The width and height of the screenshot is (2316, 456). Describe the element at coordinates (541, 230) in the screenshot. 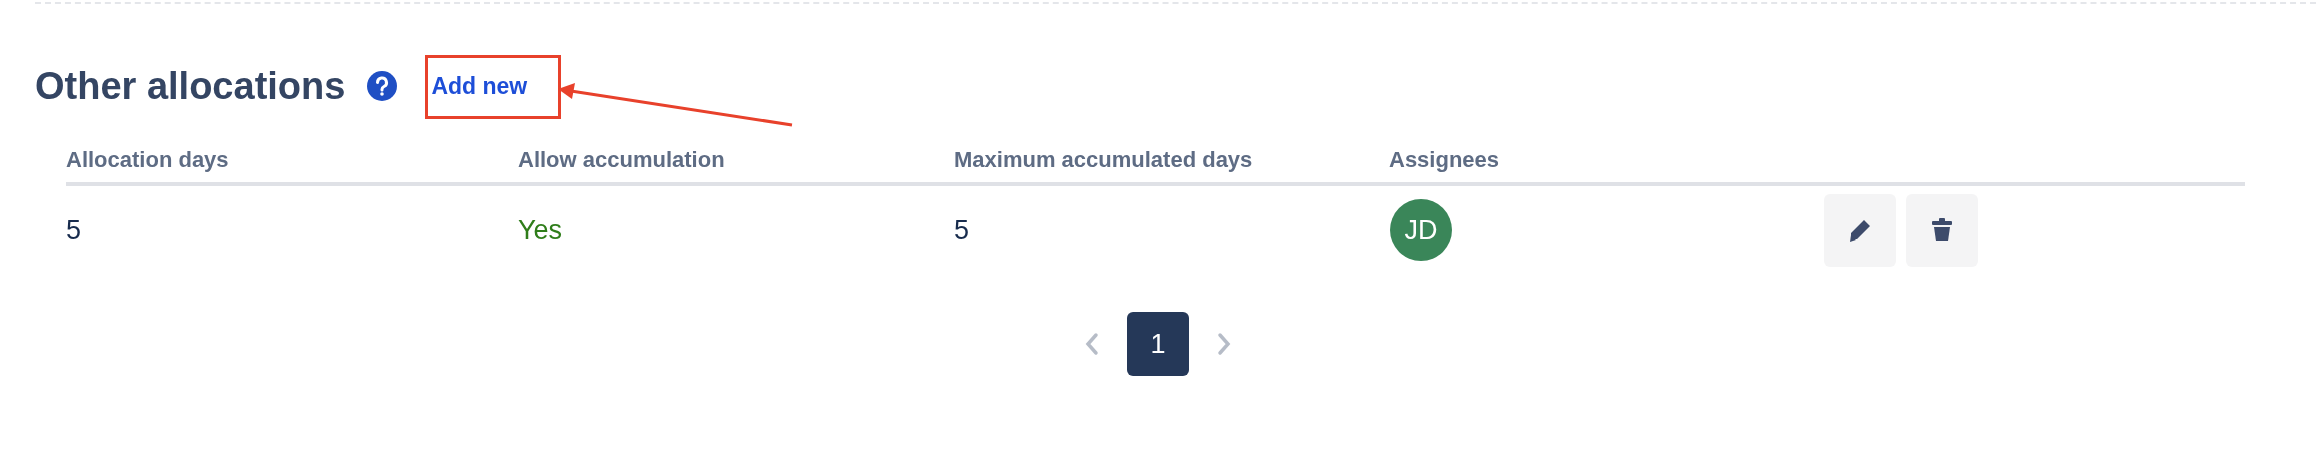

I see `table-cell-text: Yes` at that location.